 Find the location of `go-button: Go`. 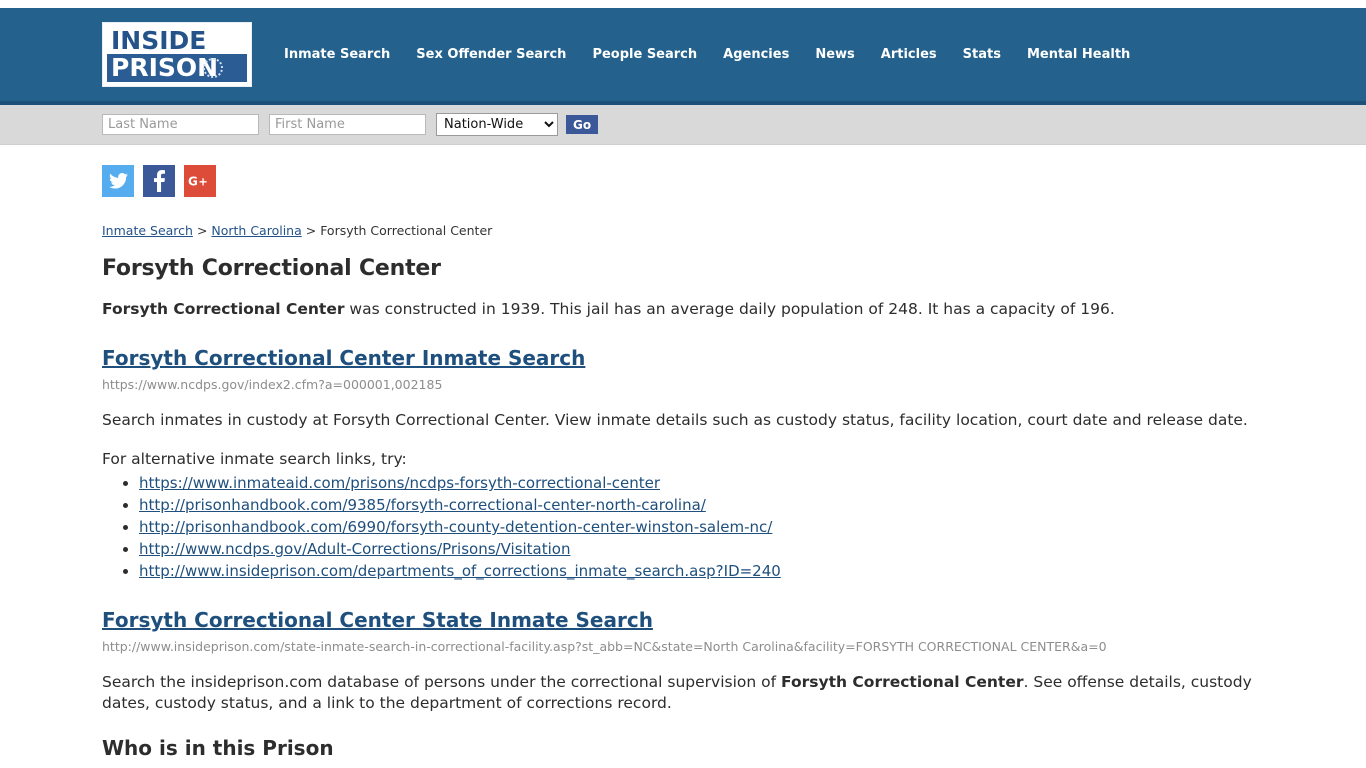

go-button: Go is located at coordinates (582, 124).